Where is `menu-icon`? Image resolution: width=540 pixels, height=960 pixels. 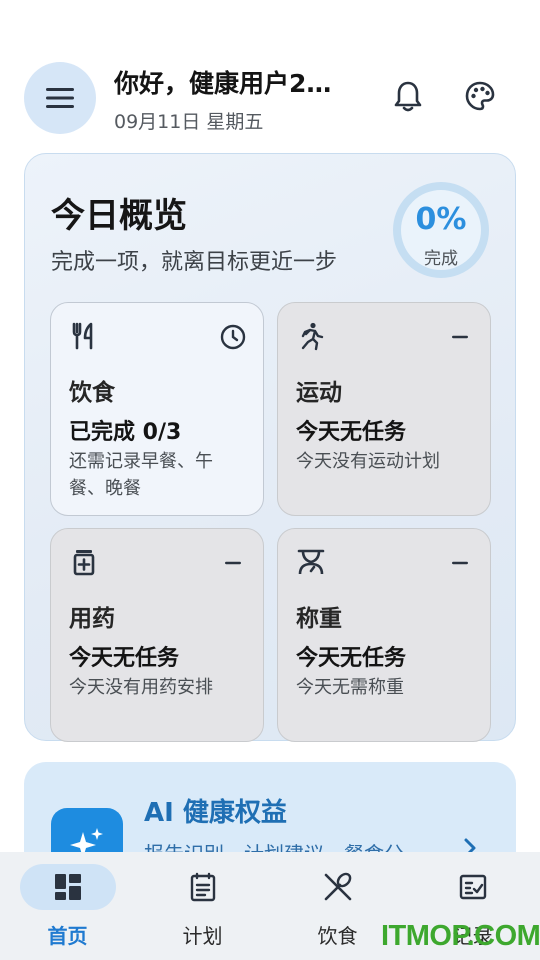 menu-icon is located at coordinates (60, 98).